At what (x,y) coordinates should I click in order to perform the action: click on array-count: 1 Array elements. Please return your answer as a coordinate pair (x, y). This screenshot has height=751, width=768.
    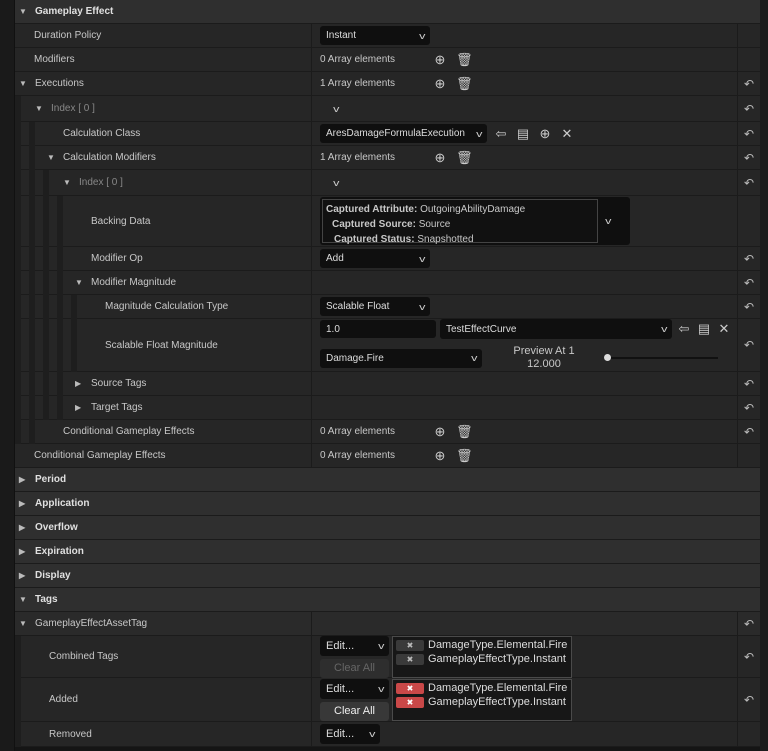
    Looking at the image, I should click on (358, 157).